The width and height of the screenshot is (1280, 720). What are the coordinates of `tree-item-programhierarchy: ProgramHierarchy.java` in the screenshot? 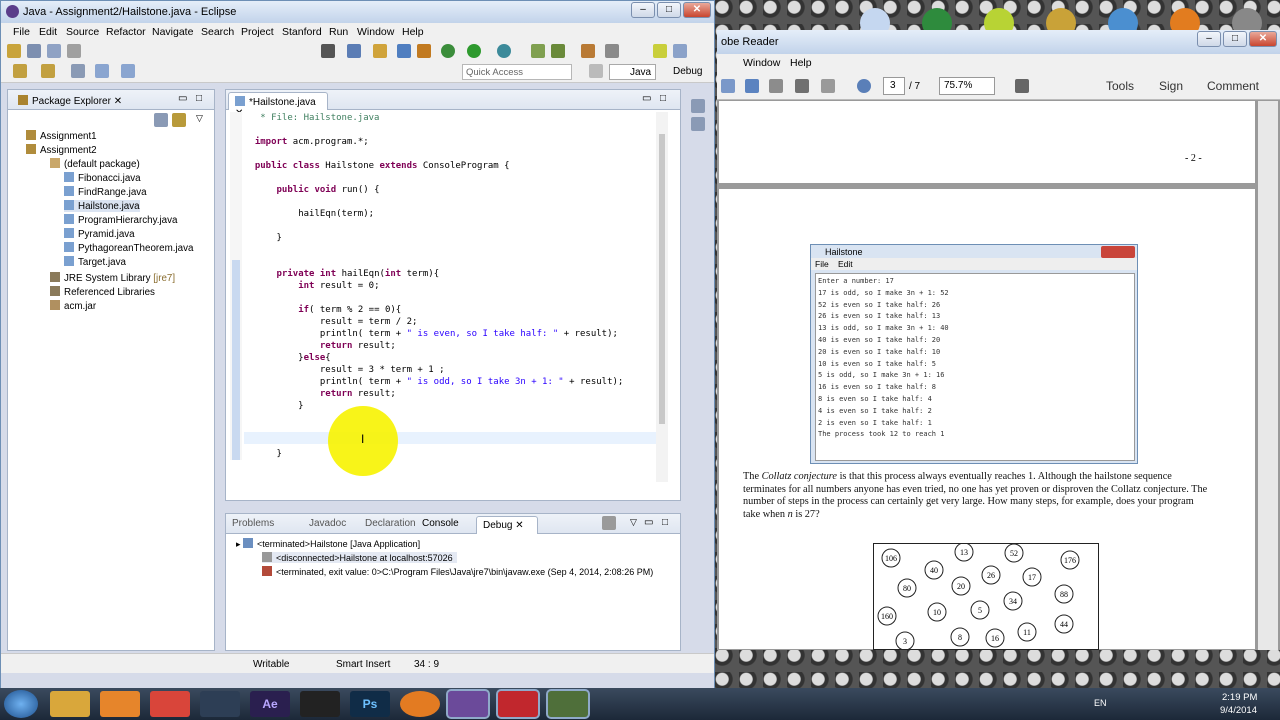 It's located at (120, 220).